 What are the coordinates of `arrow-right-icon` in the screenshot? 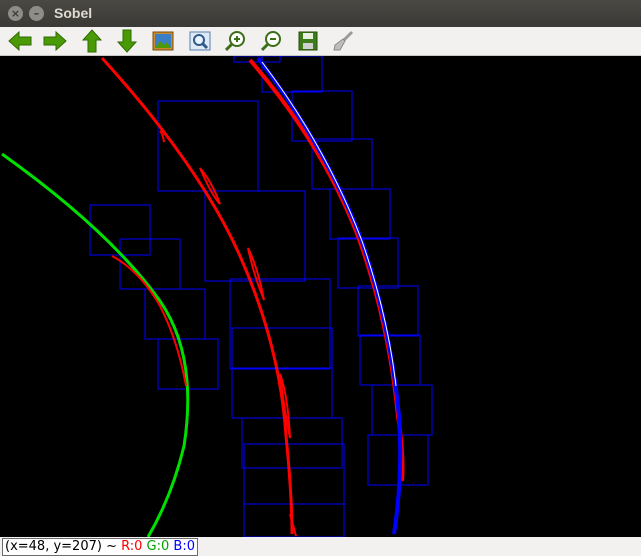 It's located at (55, 41).